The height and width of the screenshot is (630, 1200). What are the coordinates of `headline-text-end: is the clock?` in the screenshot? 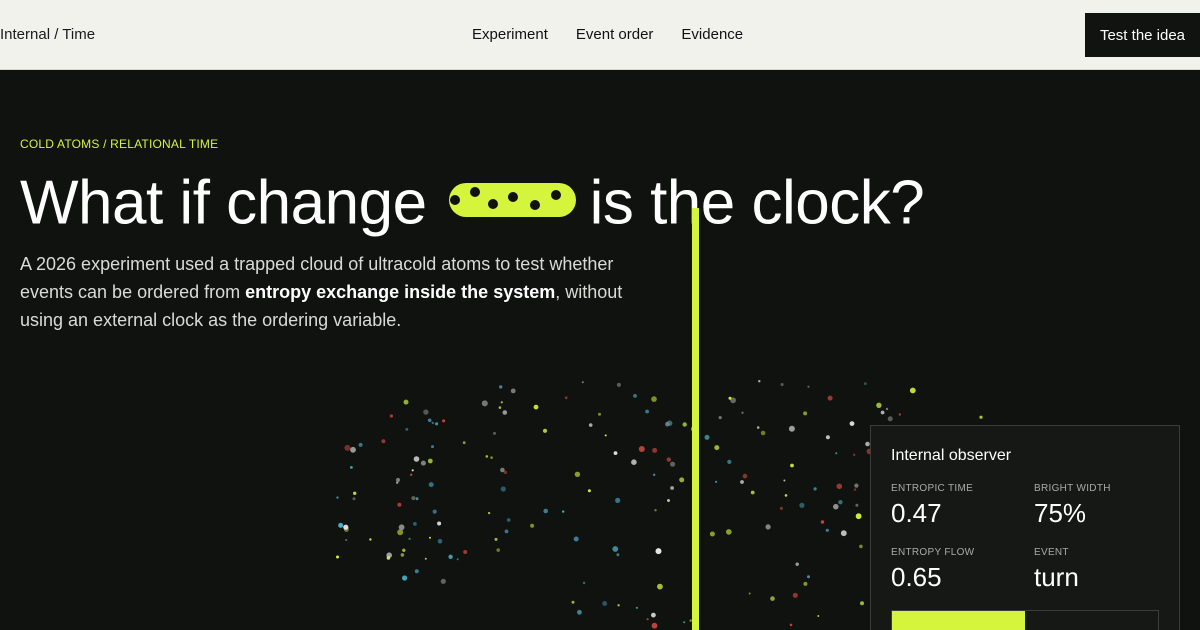 It's located at (757, 203).